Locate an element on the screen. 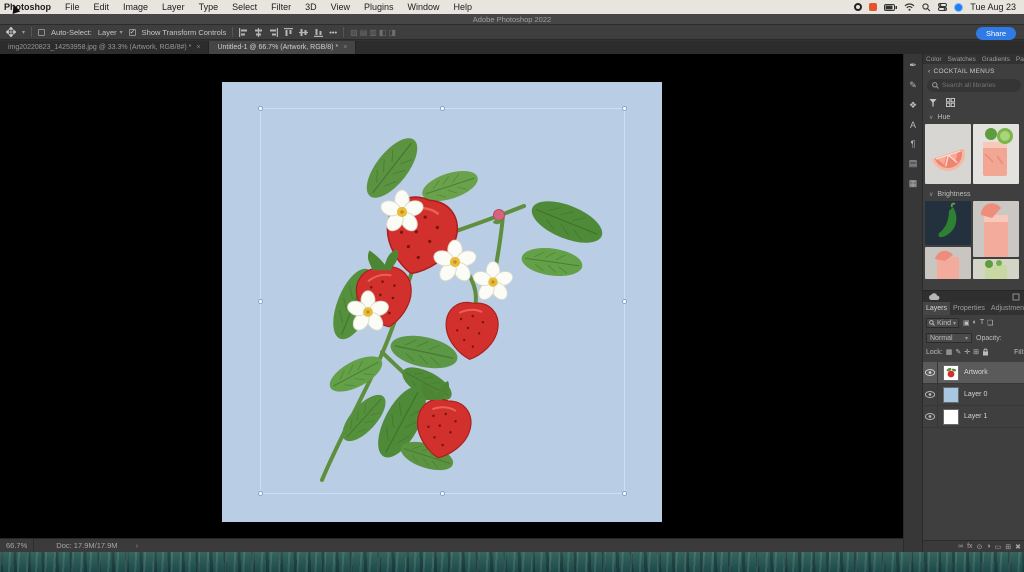 This screenshot has height=572, width=1024. auto-select-checkbox is located at coordinates (42, 32).